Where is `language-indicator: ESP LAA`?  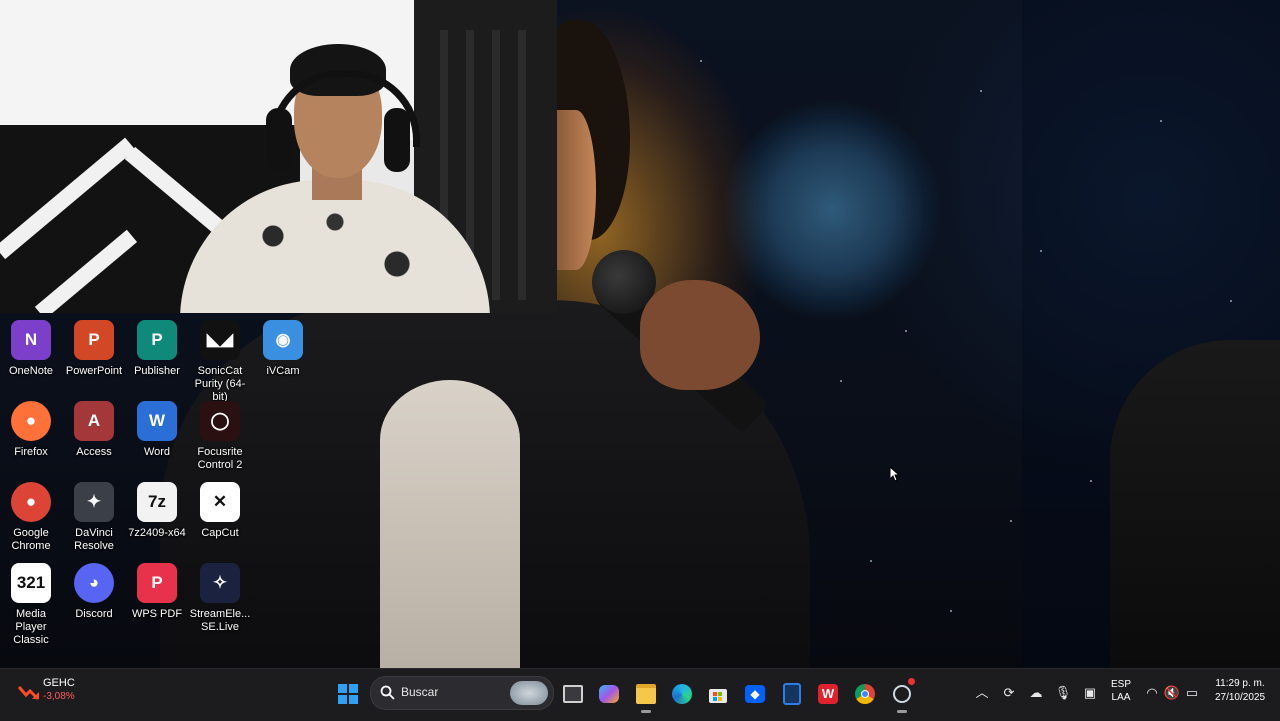
language-indicator: ESP LAA is located at coordinates (1121, 691).